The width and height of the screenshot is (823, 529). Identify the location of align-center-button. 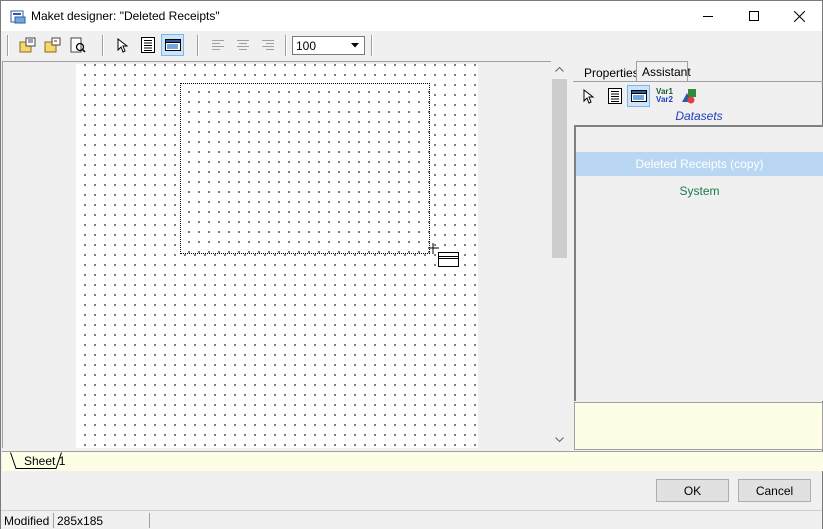
(242, 45).